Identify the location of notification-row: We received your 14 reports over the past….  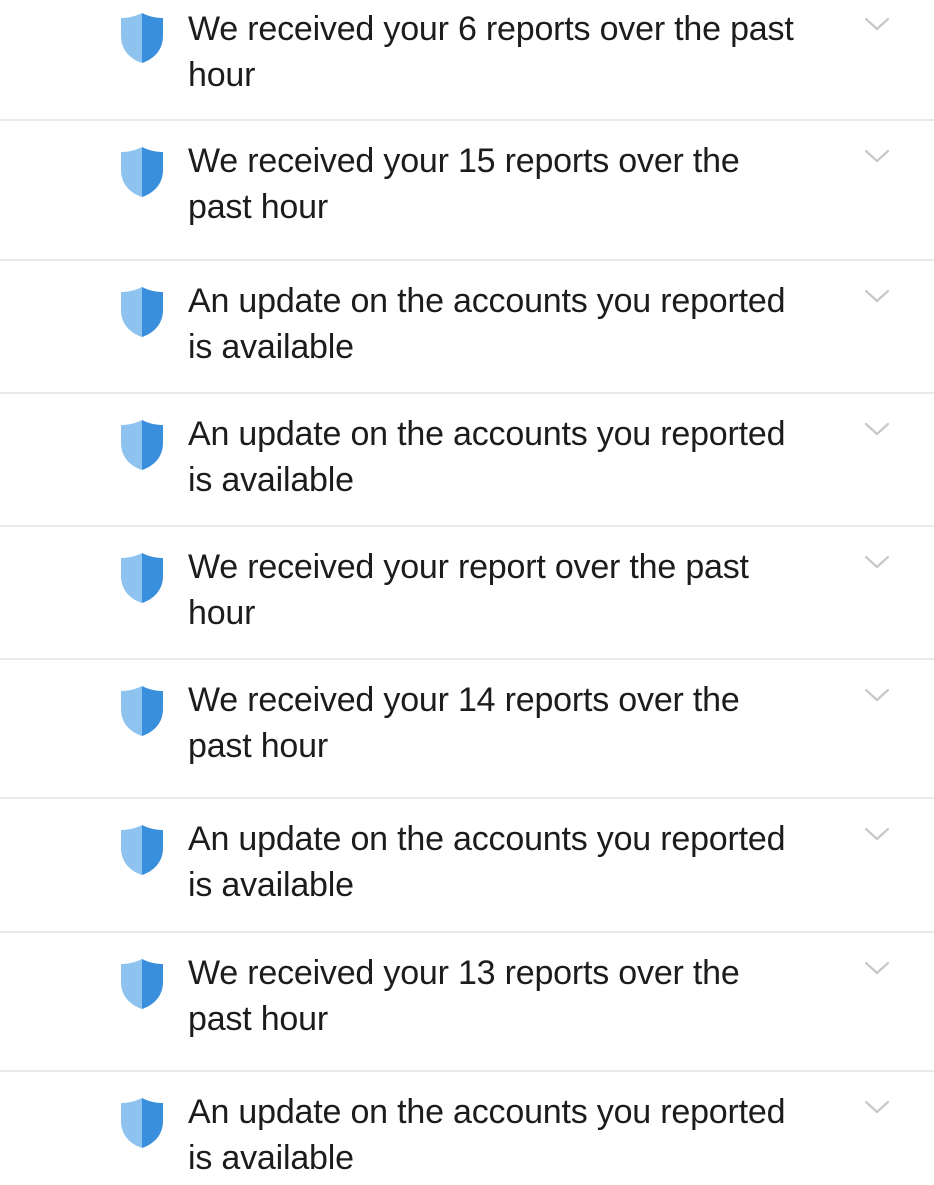
(467, 728).